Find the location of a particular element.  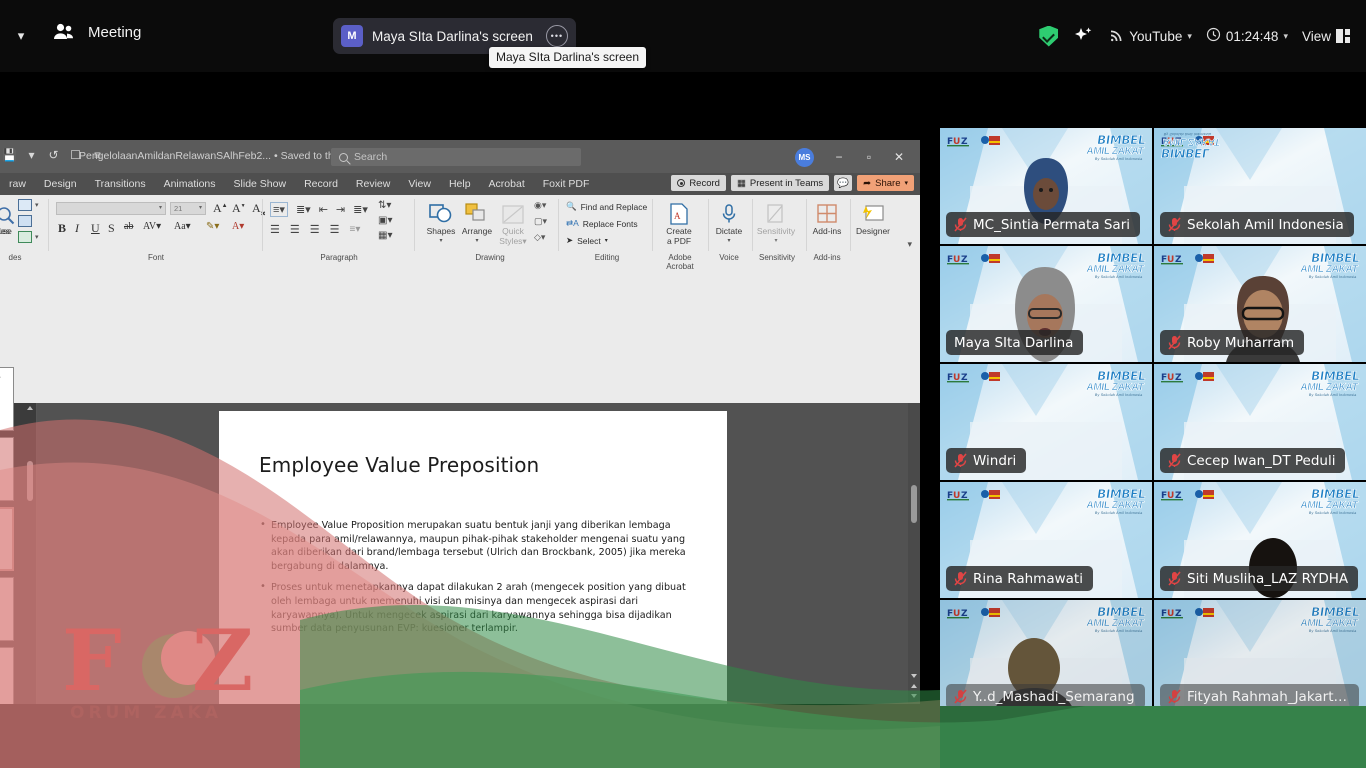

select-button: ➤ Select ▾ is located at coordinates (587, 240).